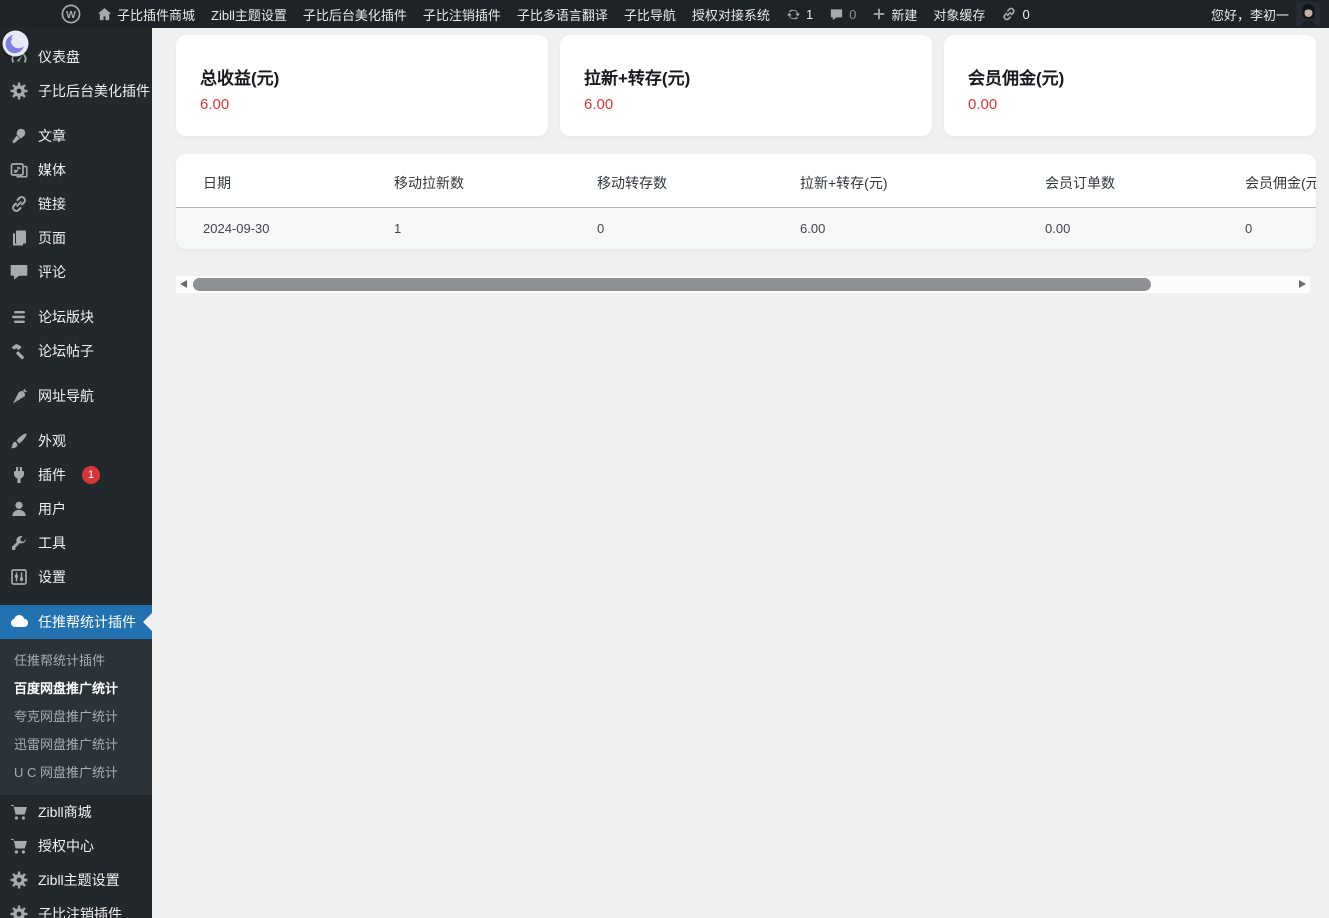  What do you see at coordinates (672, 284) in the screenshot?
I see `scrollbar-thumb` at bounding box center [672, 284].